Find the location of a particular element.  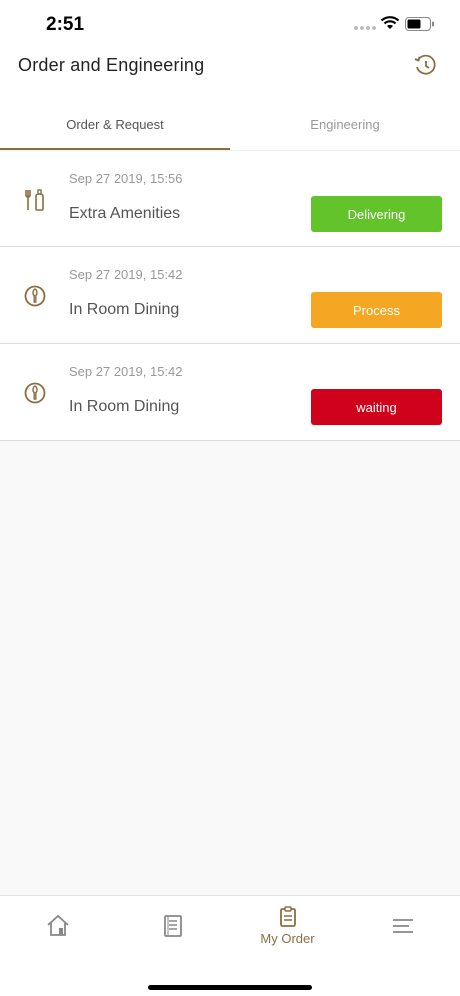

bottom-tab-bar: My Order is located at coordinates (230, 945).